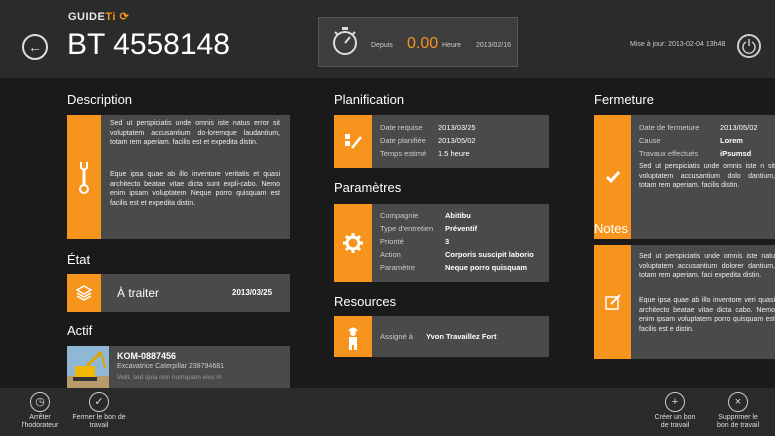  I want to click on notes-stripe, so click(612, 302).